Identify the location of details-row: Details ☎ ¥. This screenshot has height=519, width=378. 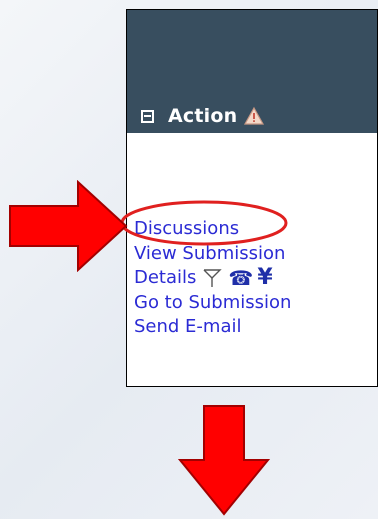
(212, 278).